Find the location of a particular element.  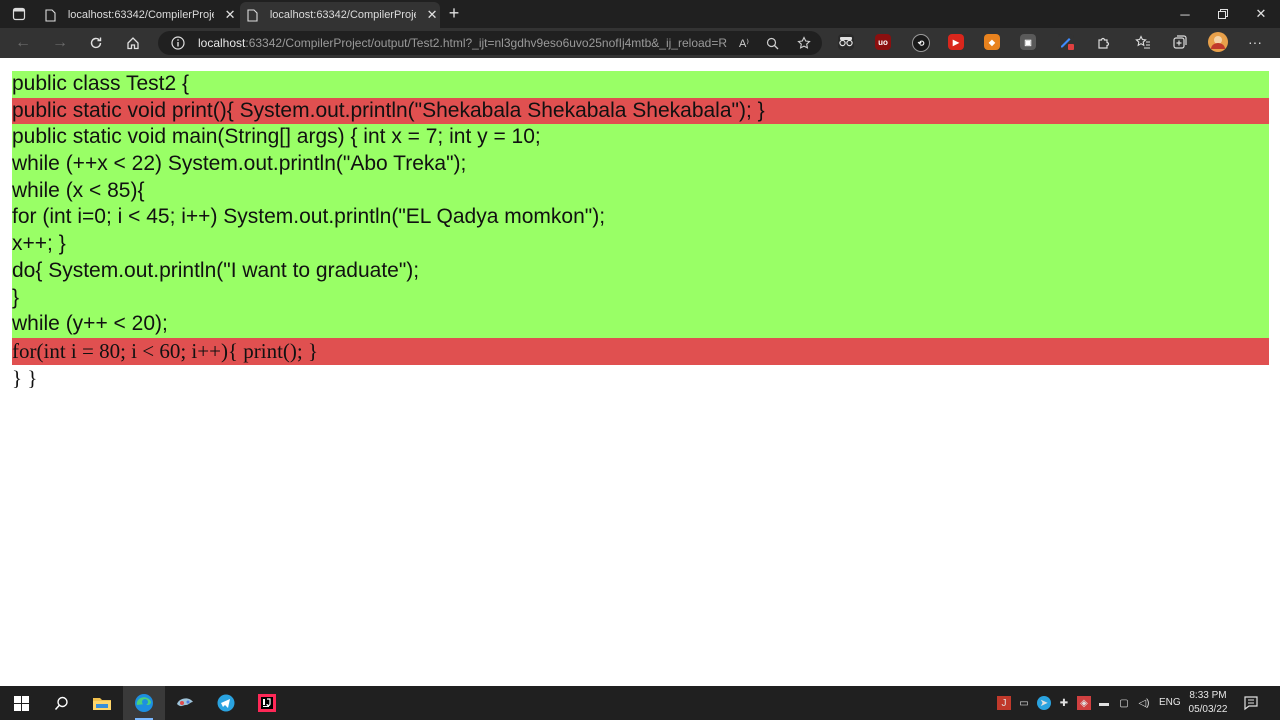

favorite-star-icon is located at coordinates (804, 43).